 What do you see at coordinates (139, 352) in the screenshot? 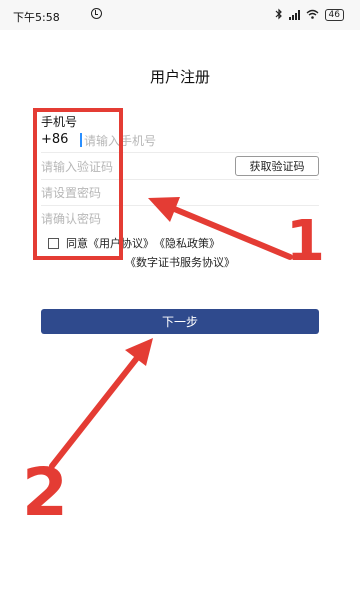
I see `annotation-arrow-2-head` at bounding box center [139, 352].